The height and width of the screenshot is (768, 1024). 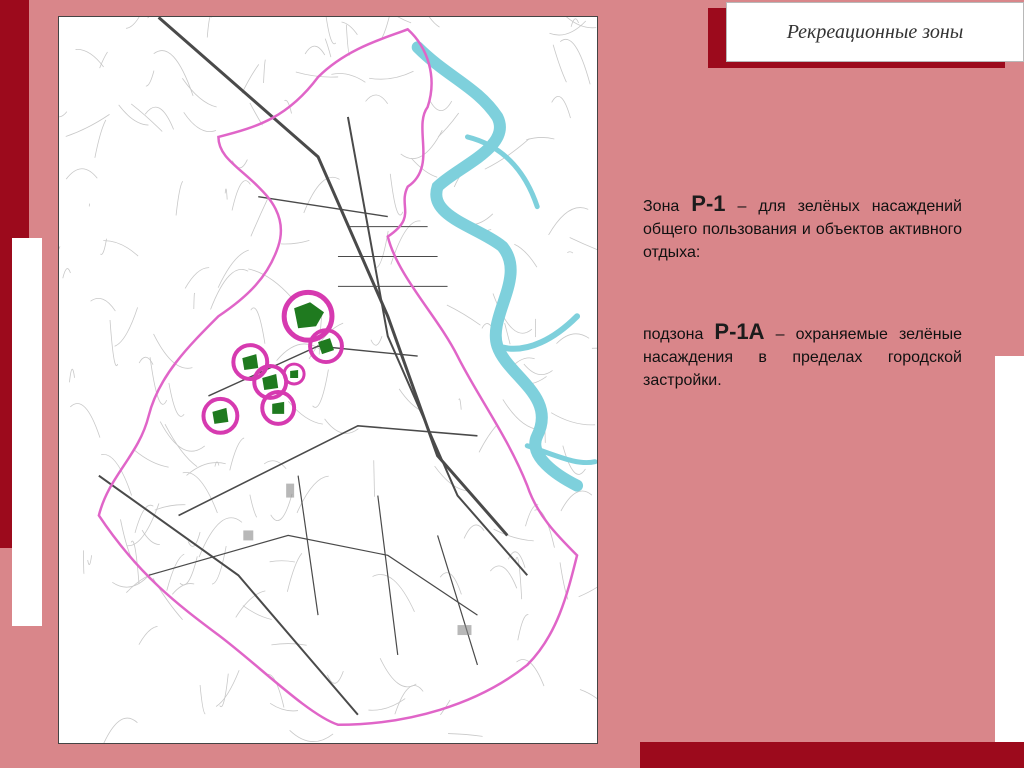 I want to click on zone-r1a-code: Р-1А, so click(x=739, y=331).